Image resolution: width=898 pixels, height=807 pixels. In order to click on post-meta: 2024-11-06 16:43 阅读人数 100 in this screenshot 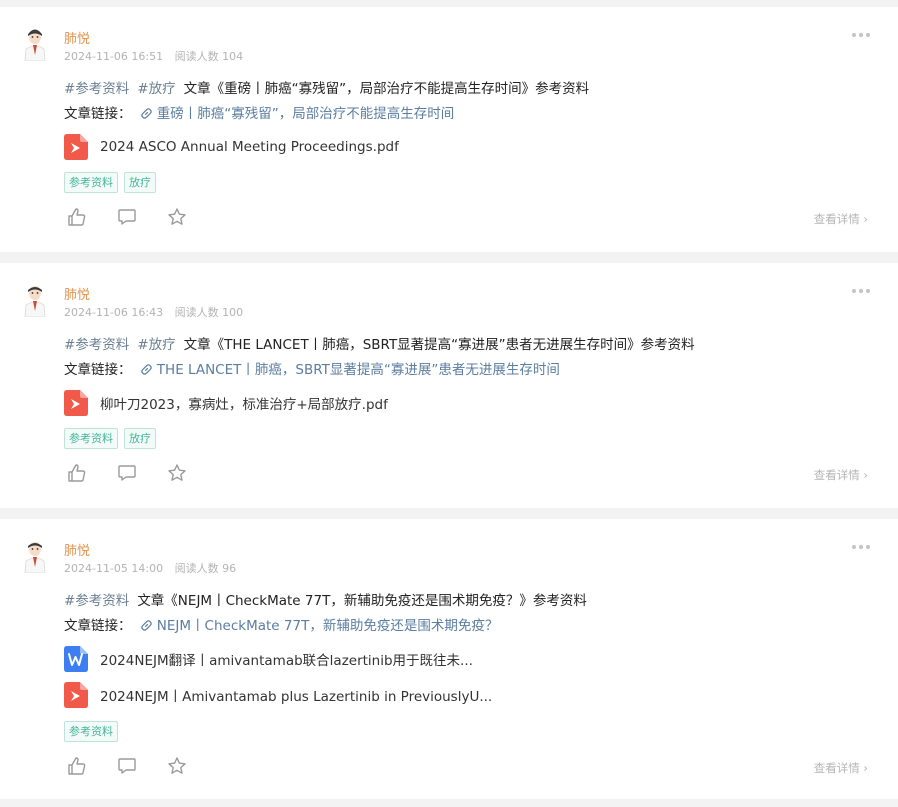, I will do `click(153, 312)`.